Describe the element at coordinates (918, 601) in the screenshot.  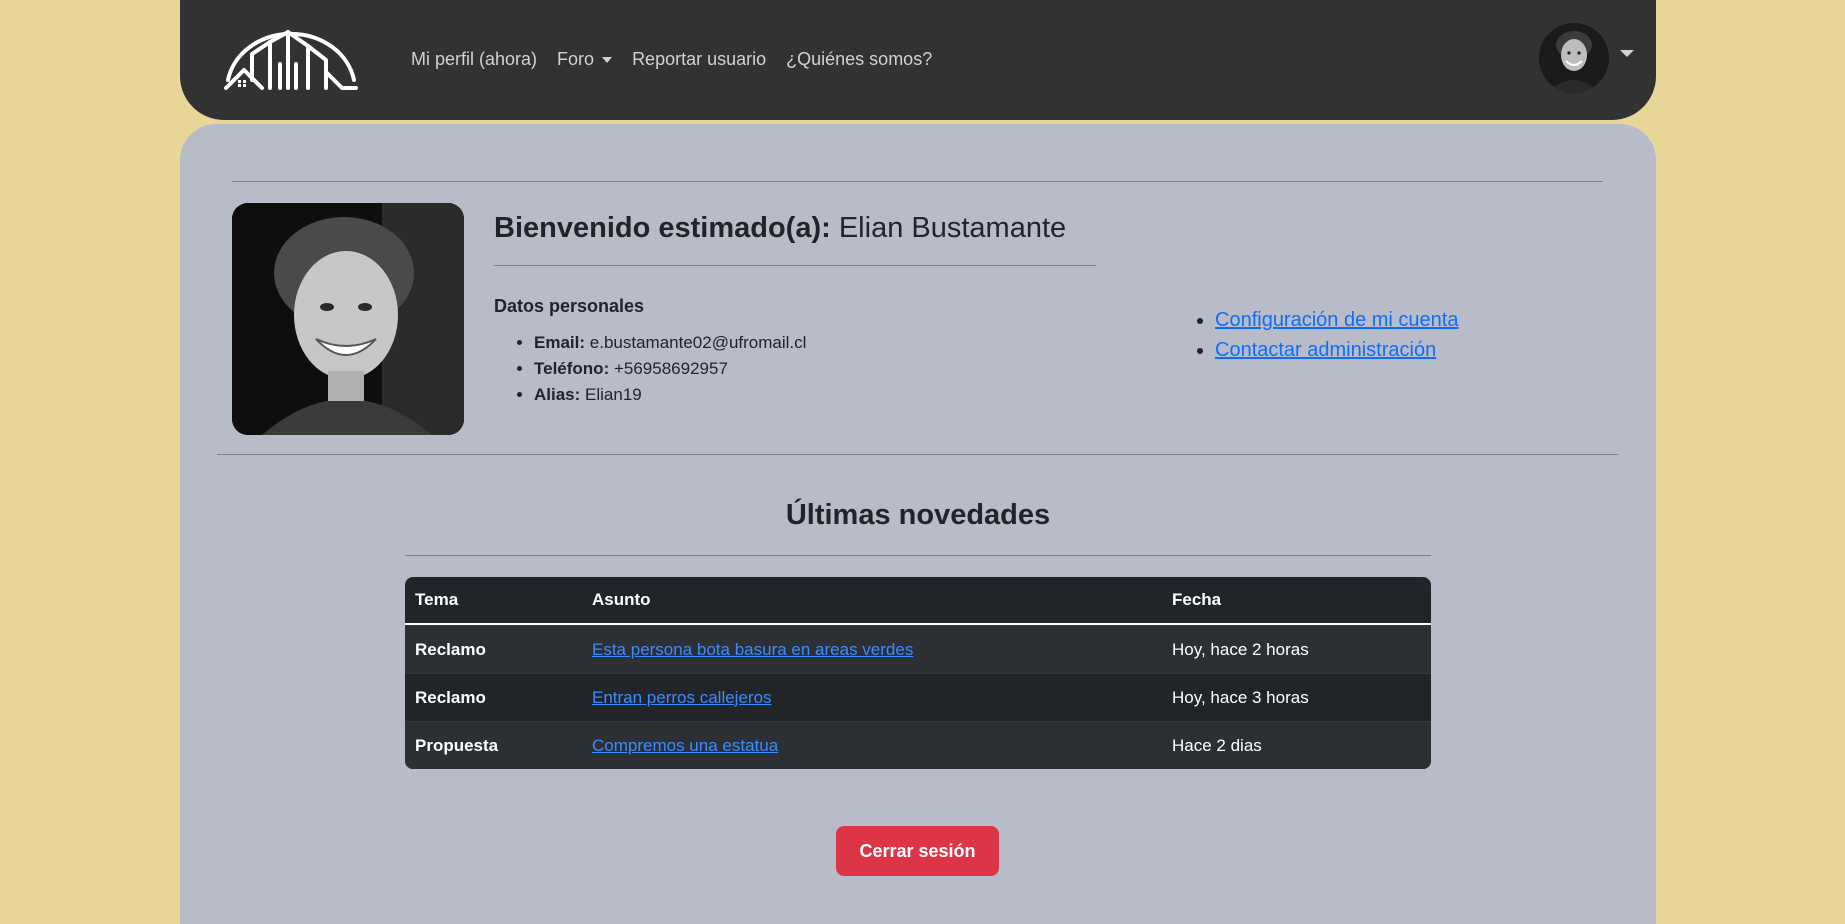
I see `table-header-row: Tema Asunto Fecha` at that location.